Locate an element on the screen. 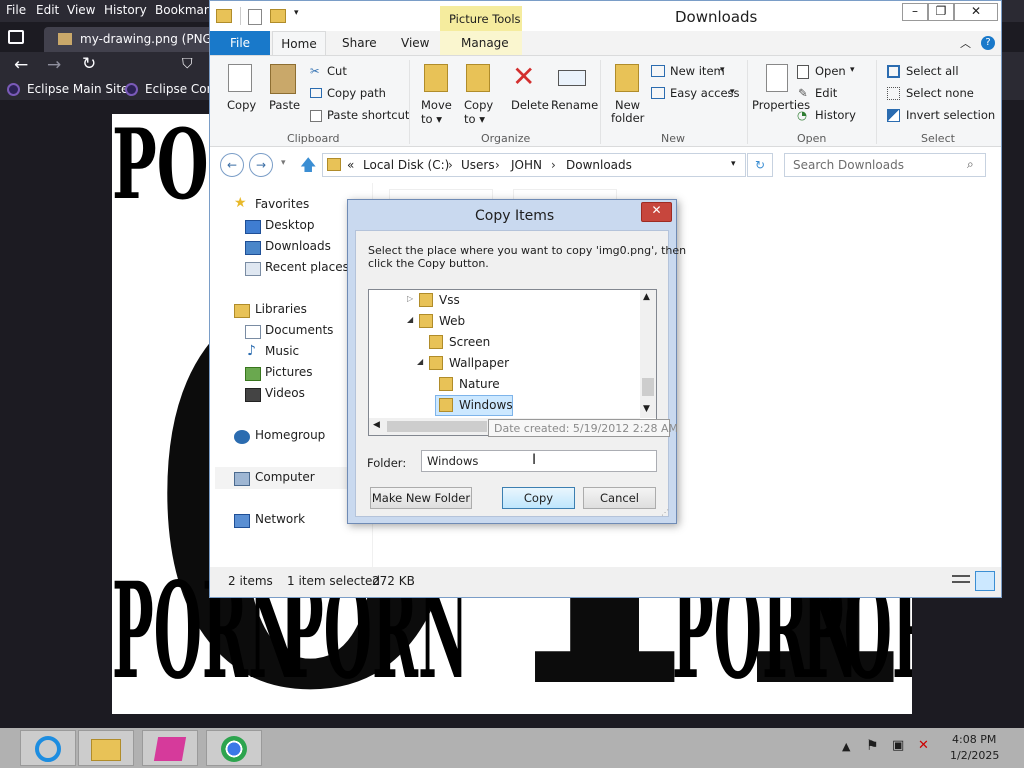 This screenshot has width=1024, height=768. clock-date: 1/2/2025 is located at coordinates (974, 755).